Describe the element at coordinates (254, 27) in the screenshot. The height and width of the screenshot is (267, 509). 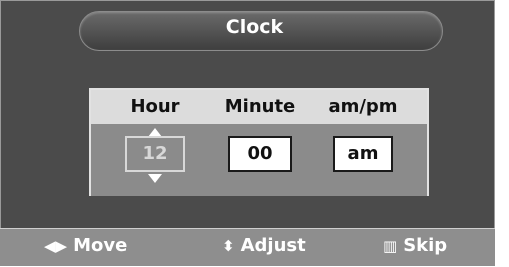
I see `window-title: Clock` at that location.